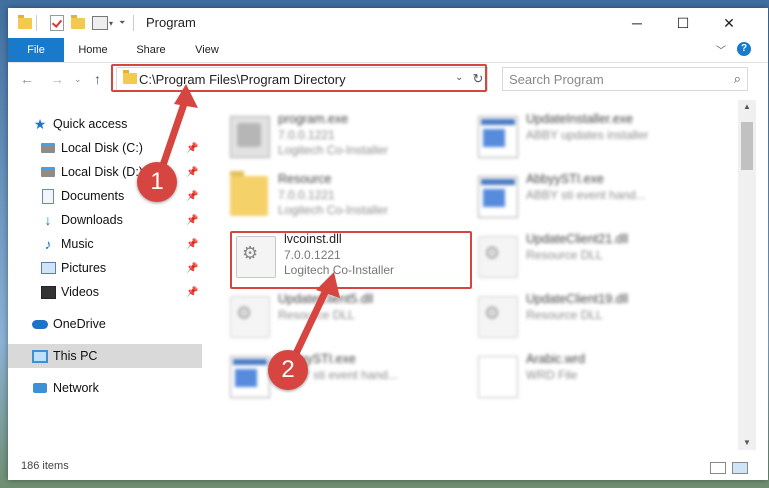 The width and height of the screenshot is (769, 488). What do you see at coordinates (288, 370) in the screenshot?
I see `callout-step-2: 2` at bounding box center [288, 370].